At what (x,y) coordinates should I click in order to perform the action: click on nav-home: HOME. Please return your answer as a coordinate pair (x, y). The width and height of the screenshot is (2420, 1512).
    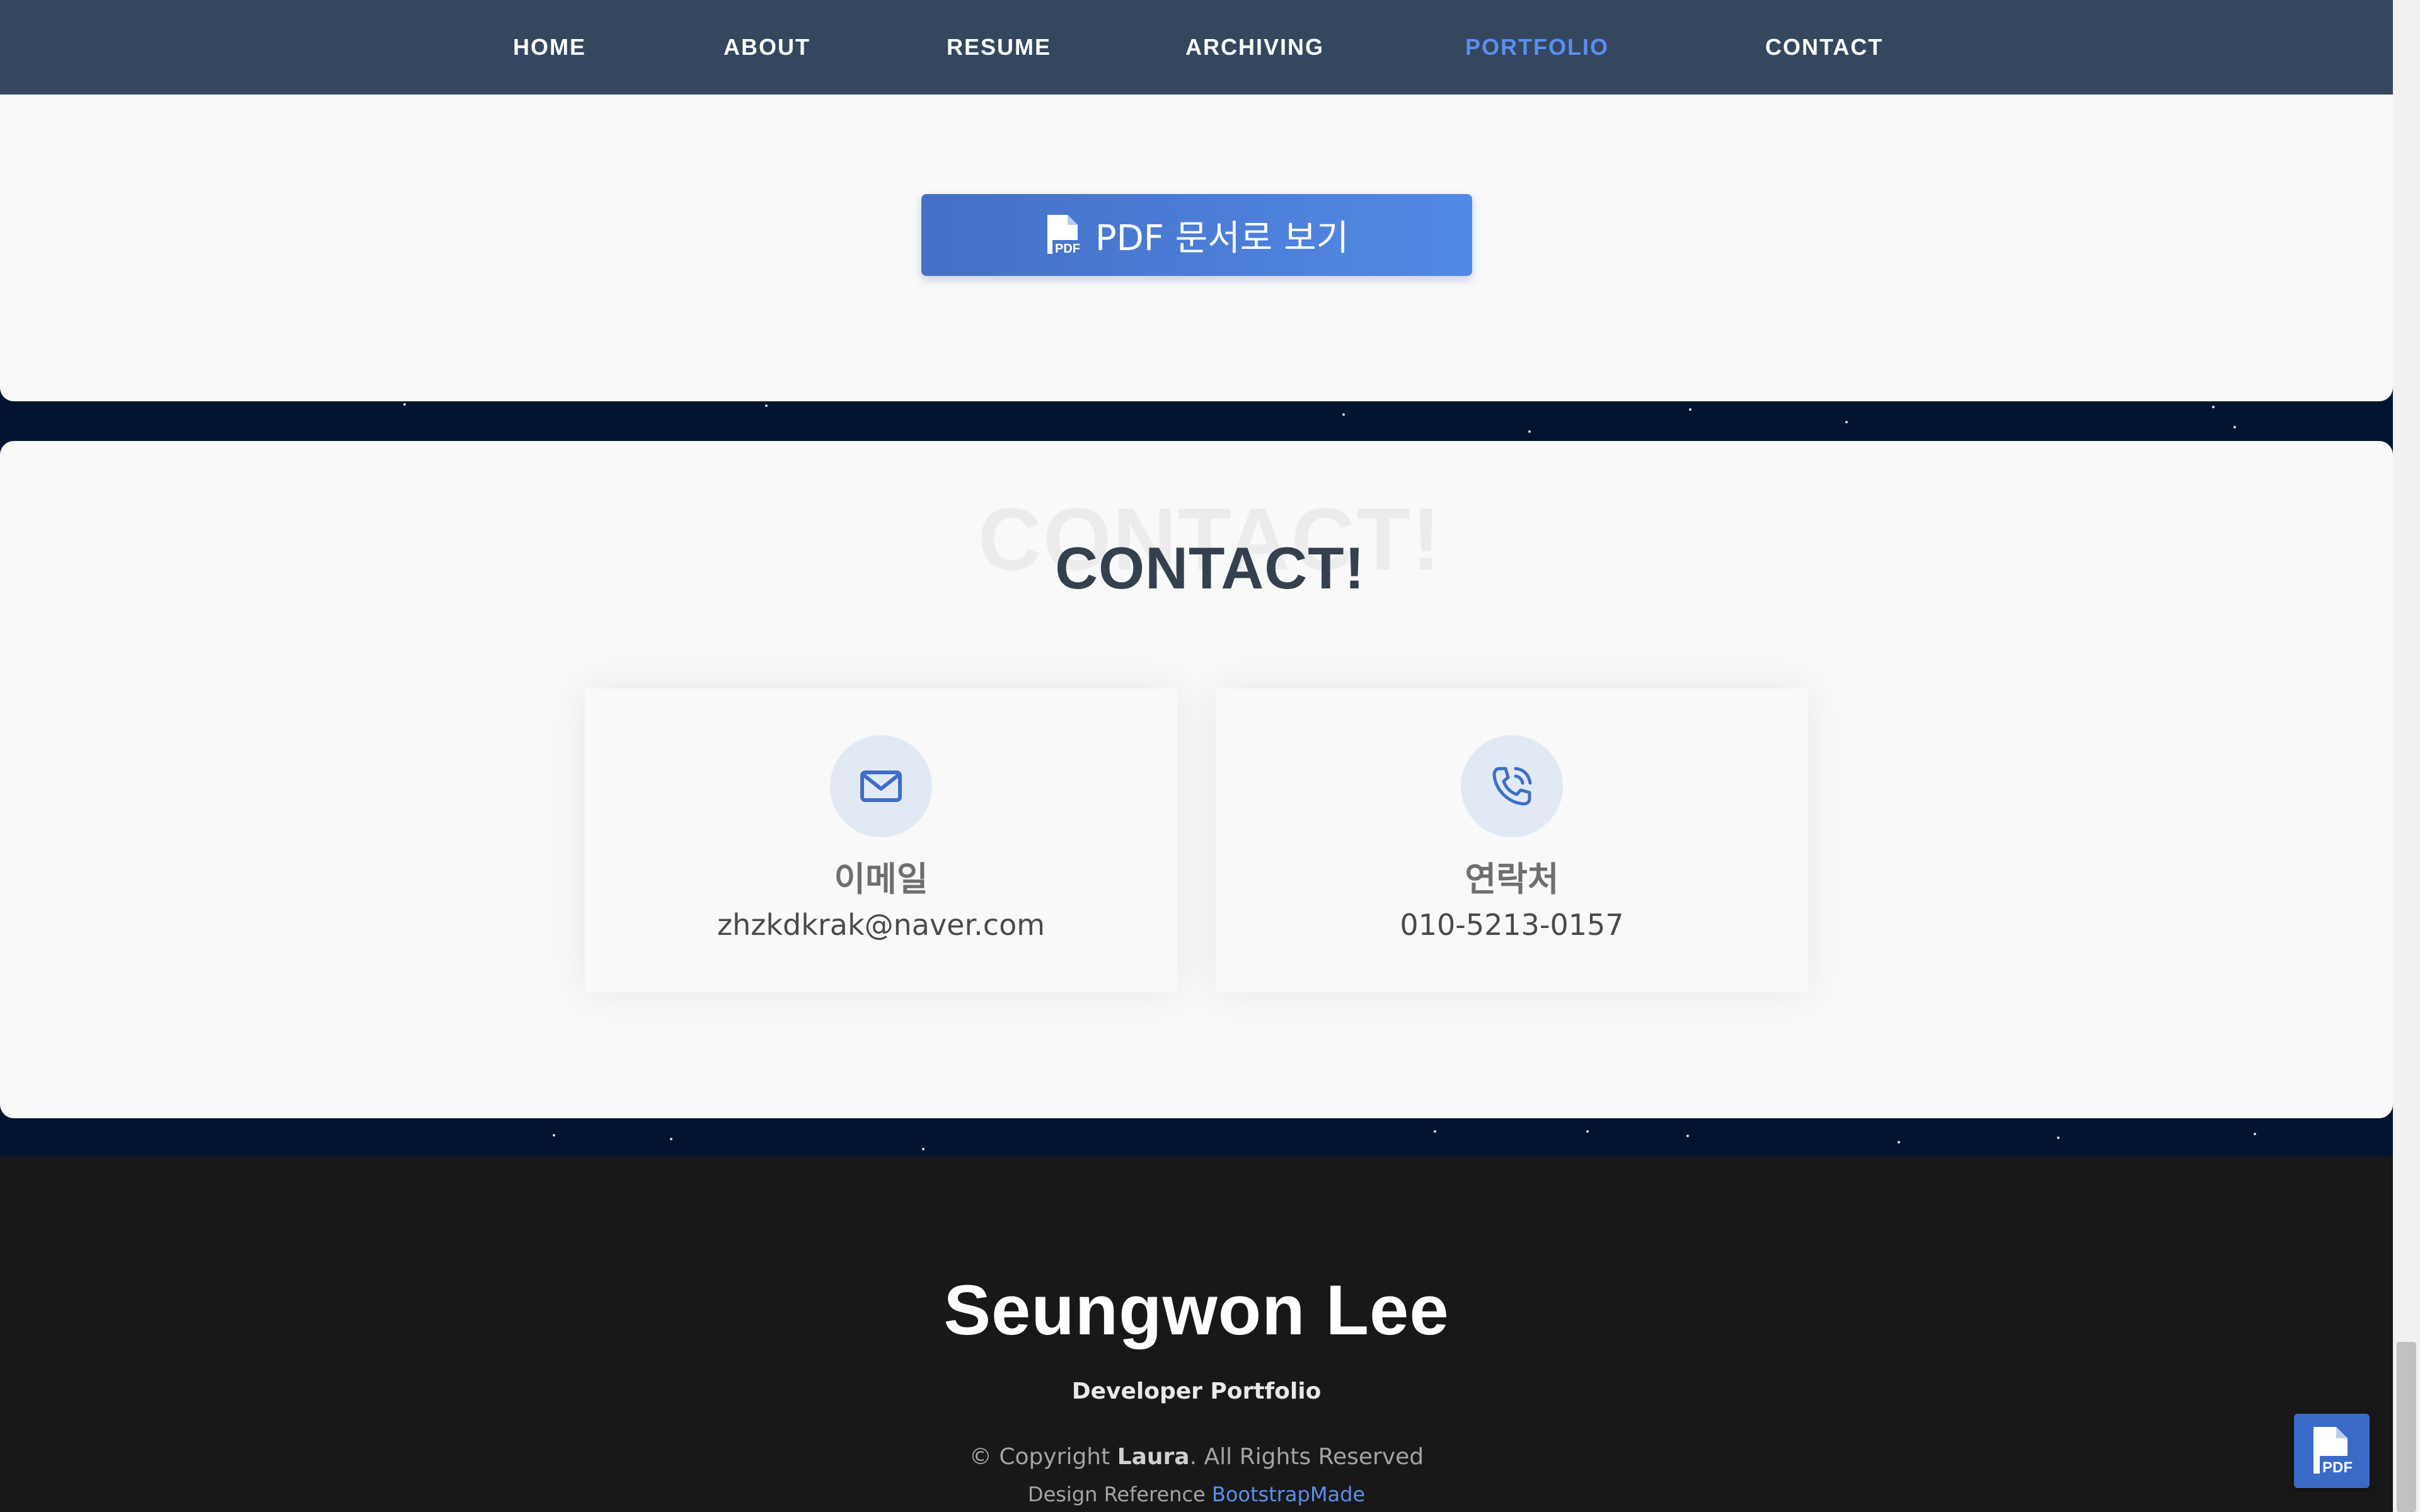
    Looking at the image, I should click on (549, 47).